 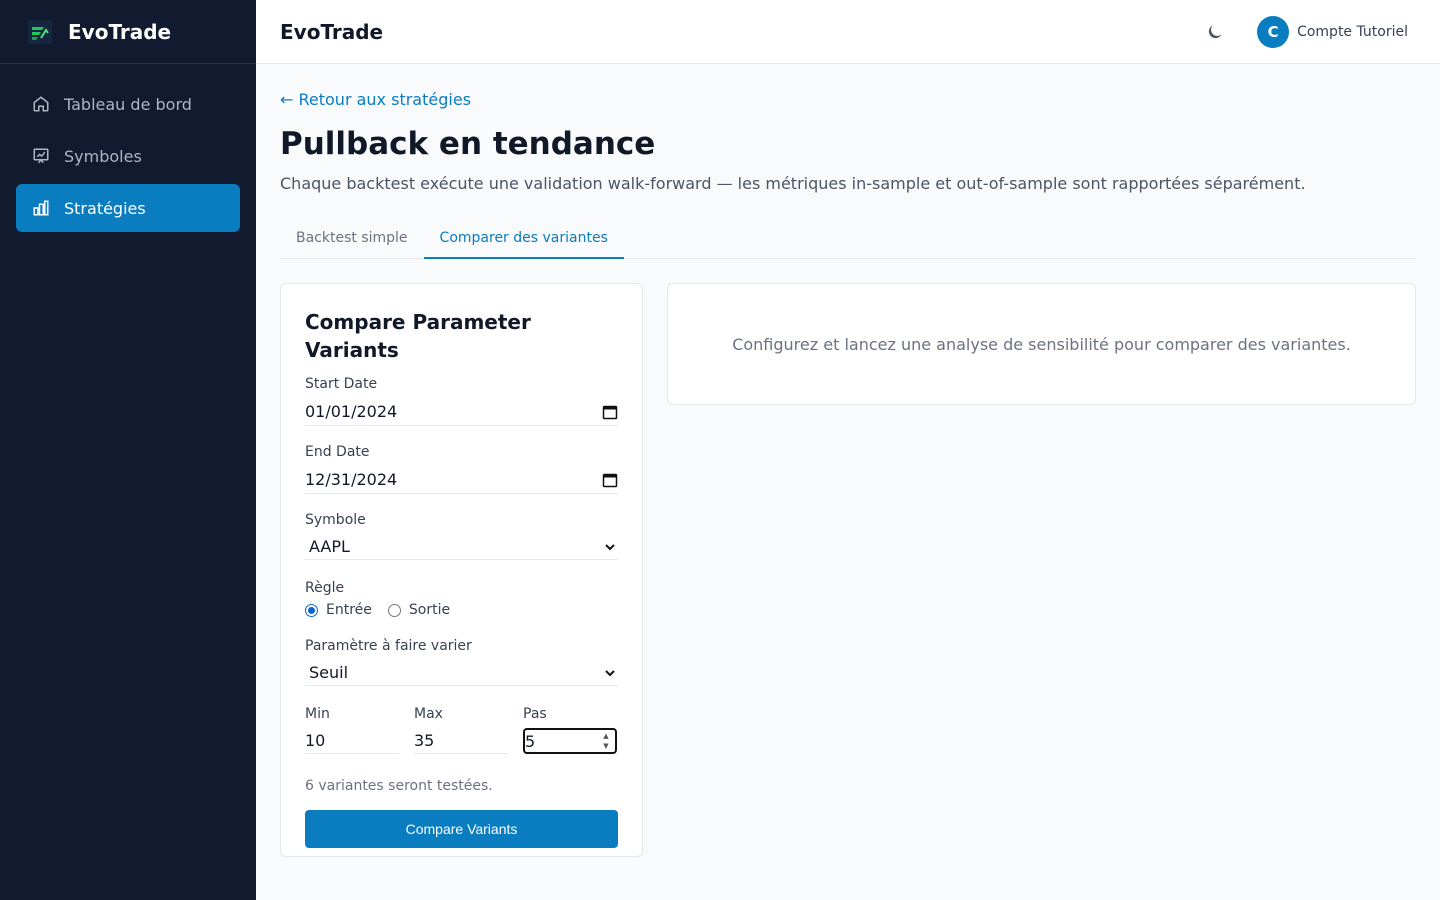 What do you see at coordinates (848, 32) in the screenshot?
I see `top-header: EvoTrade C Compte Tutoriel` at bounding box center [848, 32].